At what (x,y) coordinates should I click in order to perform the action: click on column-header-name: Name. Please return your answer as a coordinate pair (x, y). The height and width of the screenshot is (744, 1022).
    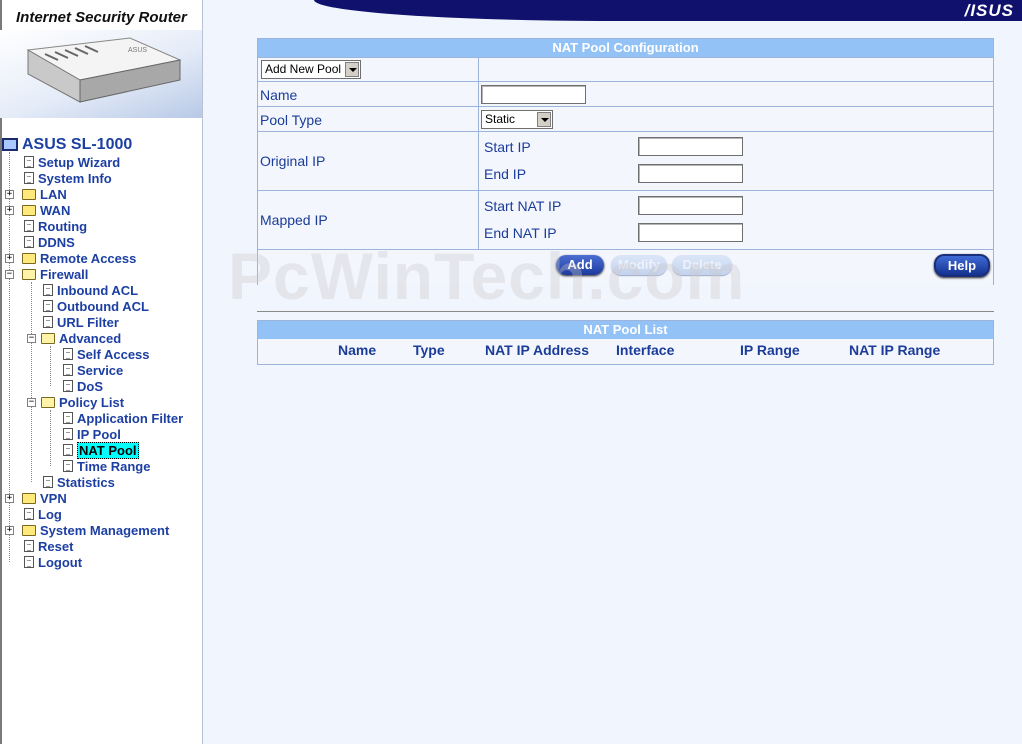
    Looking at the image, I should click on (357, 350).